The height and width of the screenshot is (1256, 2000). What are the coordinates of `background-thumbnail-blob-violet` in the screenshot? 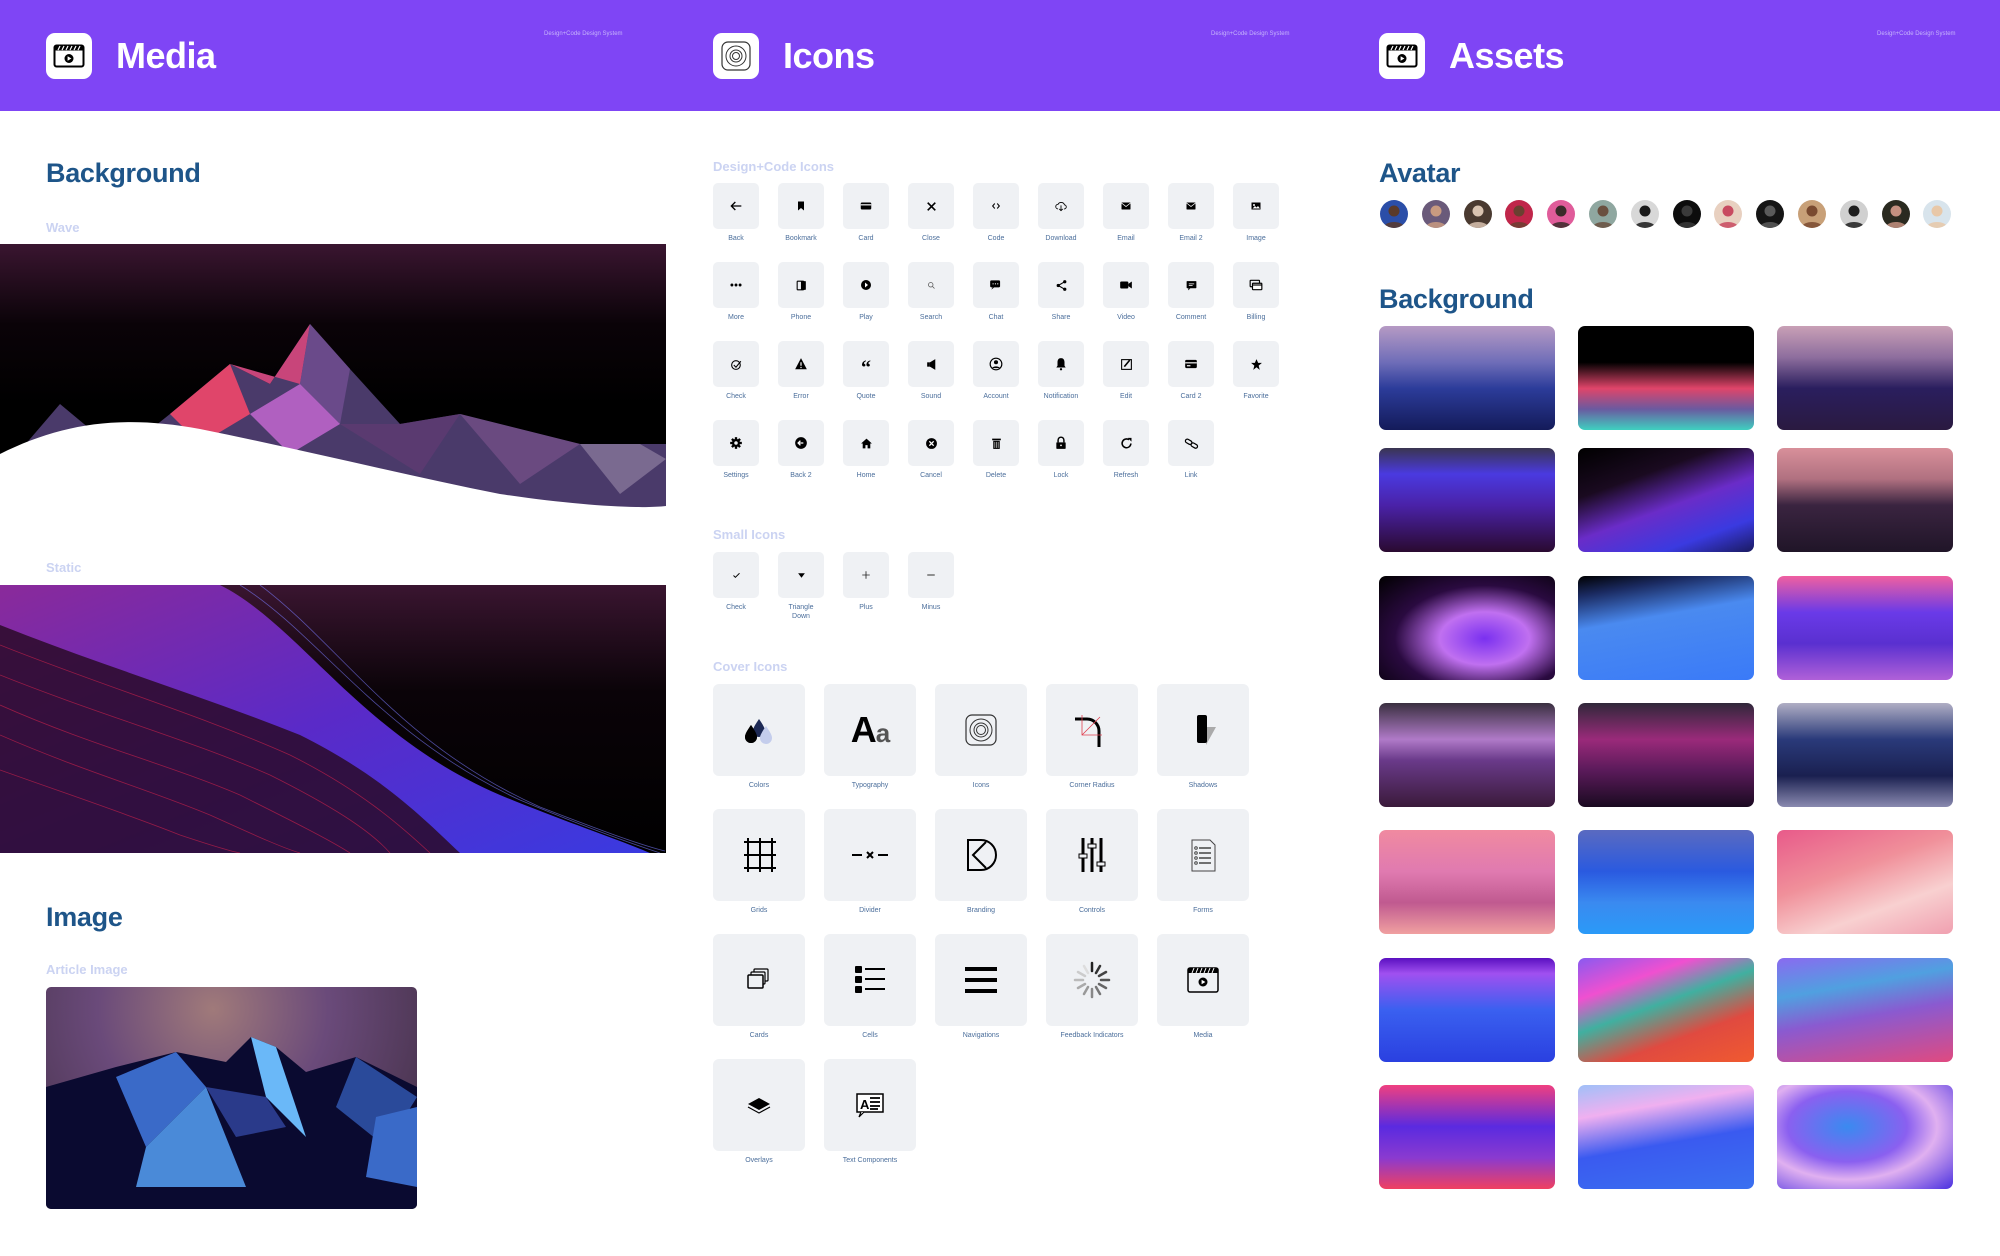 It's located at (1467, 628).